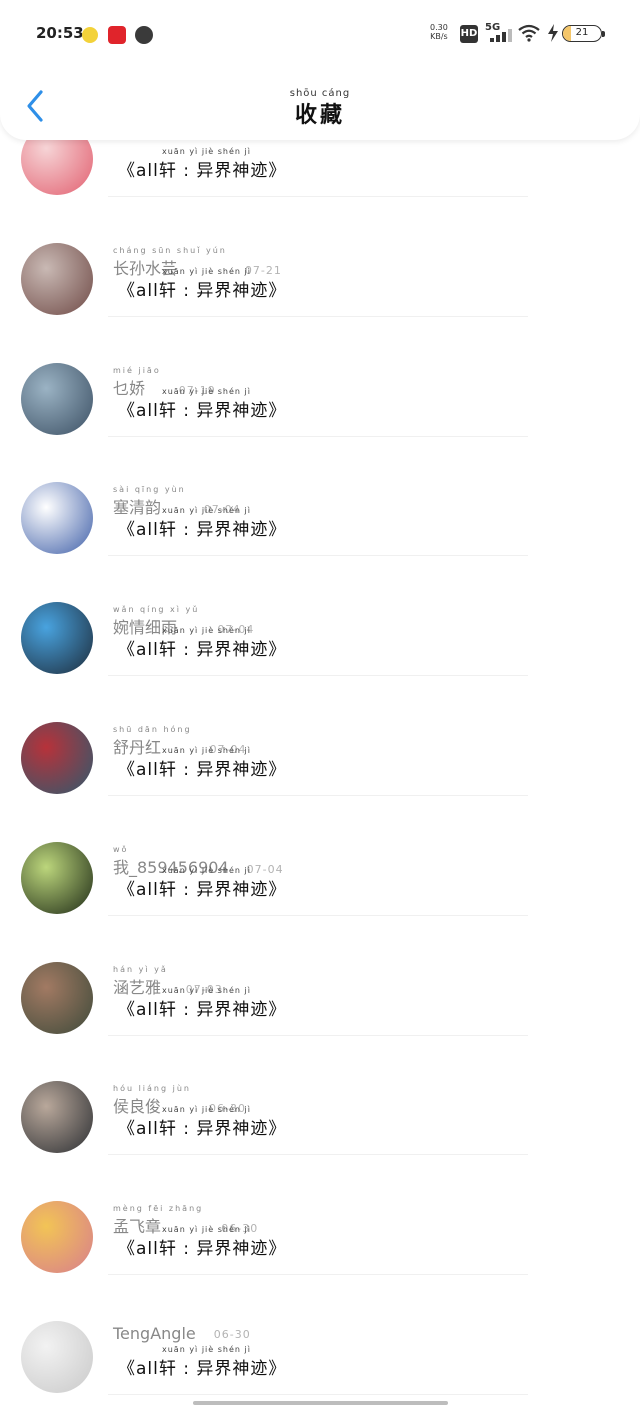  What do you see at coordinates (137, 370) in the screenshot?
I see `user-name-pinyin: mié jiāo` at bounding box center [137, 370].